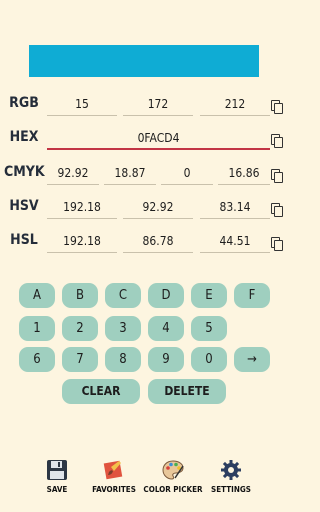 This screenshot has width=320, height=512. I want to click on color-preview-swatch, so click(144, 61).